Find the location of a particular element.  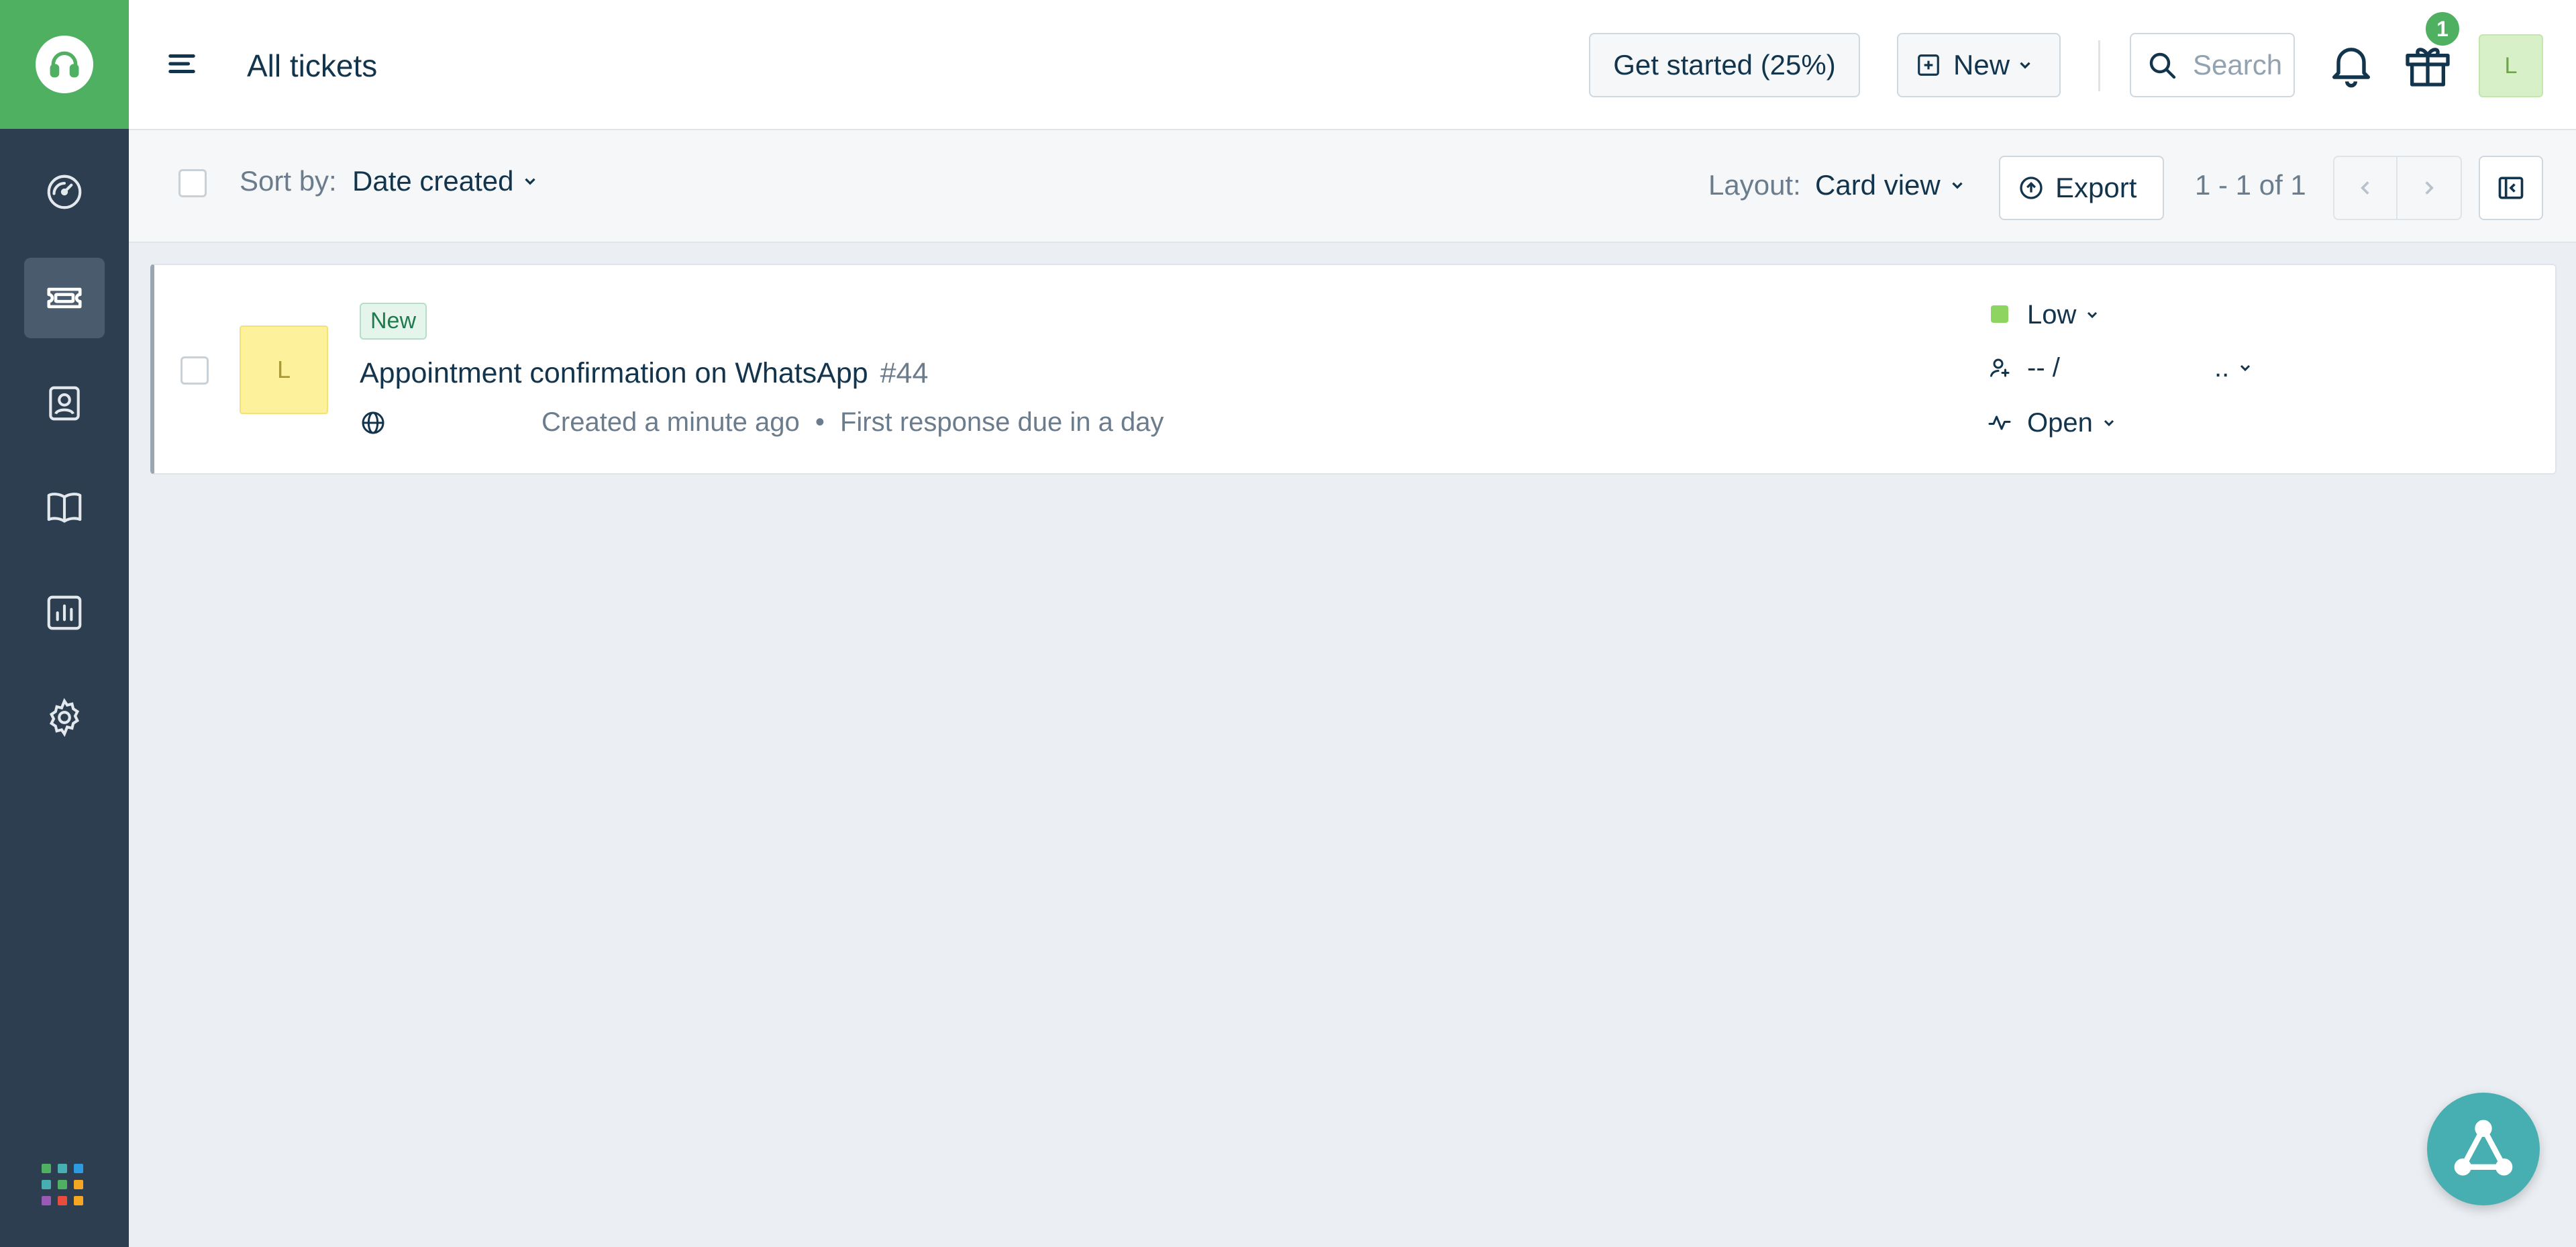

upload-circle-icon is located at coordinates (2031, 188).